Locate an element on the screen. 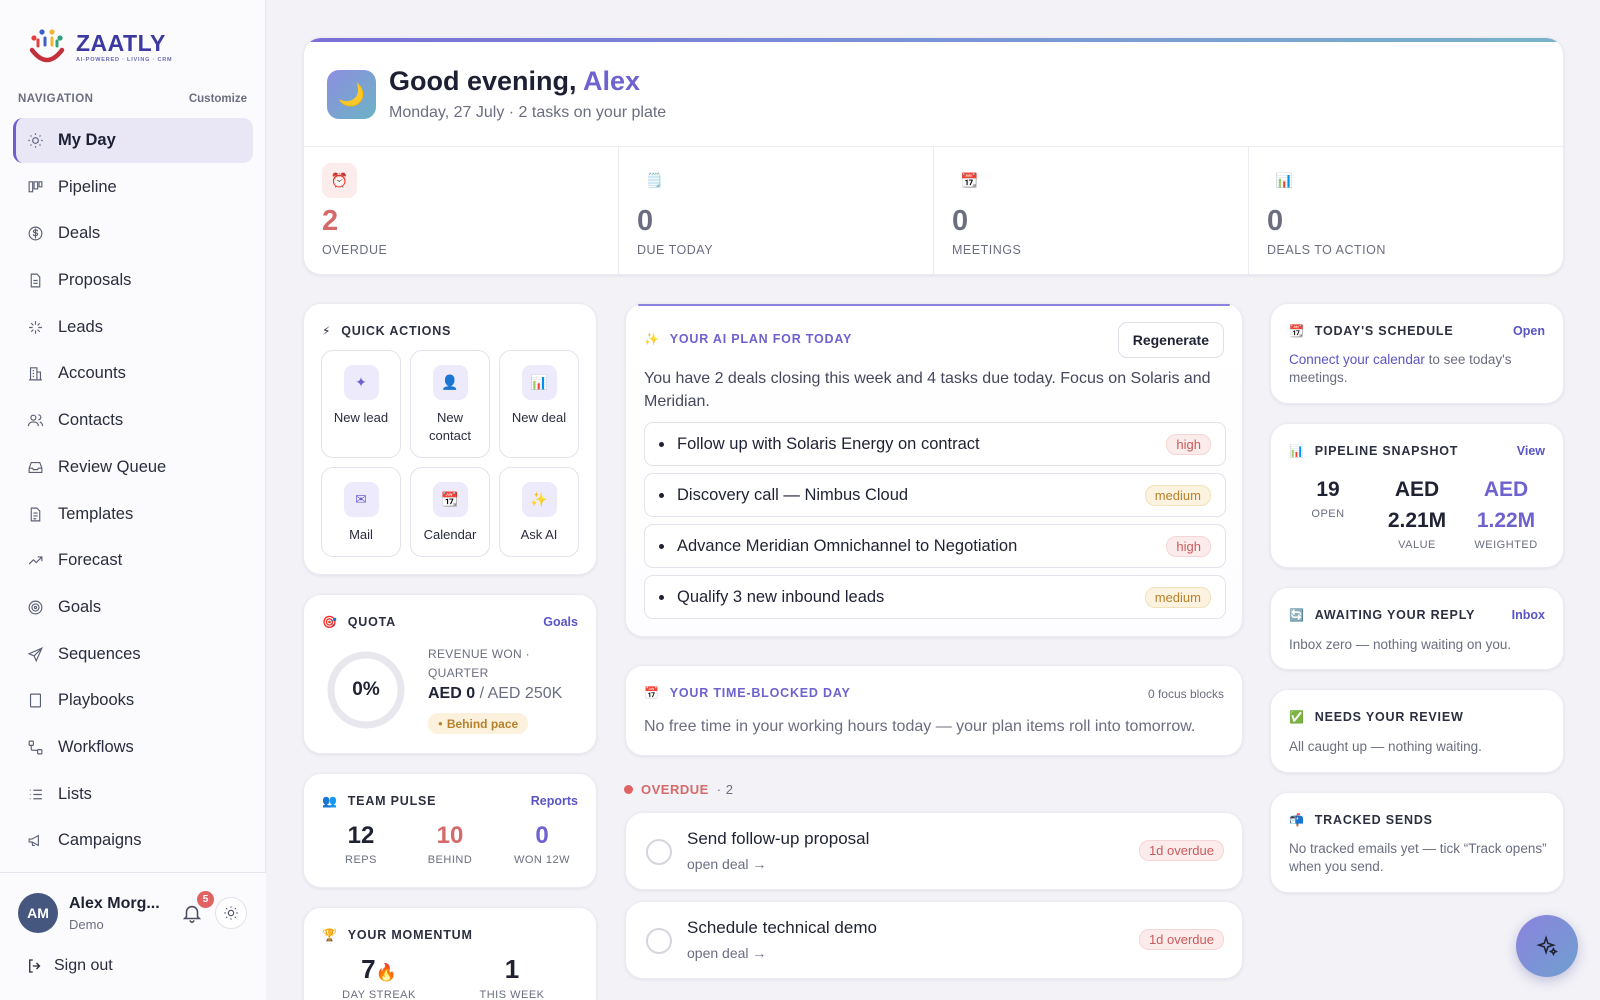  metric-value: AED 1.22M is located at coordinates (1506, 505).